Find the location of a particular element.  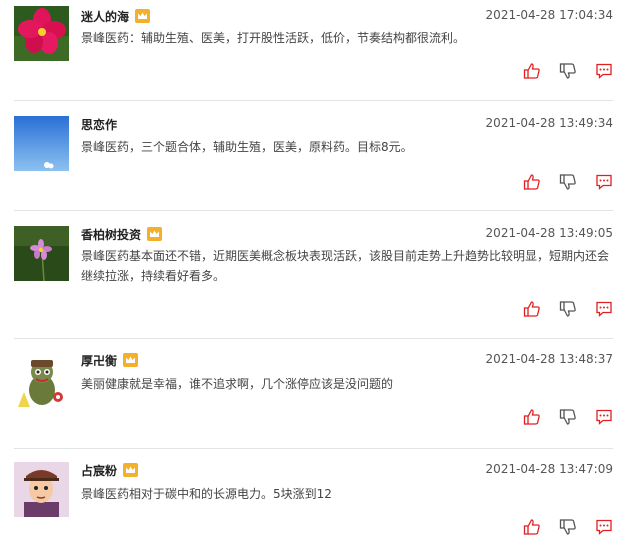

post-content: 美丽健康就是幸福，谁不追求啊，几个涨停应该是没问题的 is located at coordinates (237, 384).